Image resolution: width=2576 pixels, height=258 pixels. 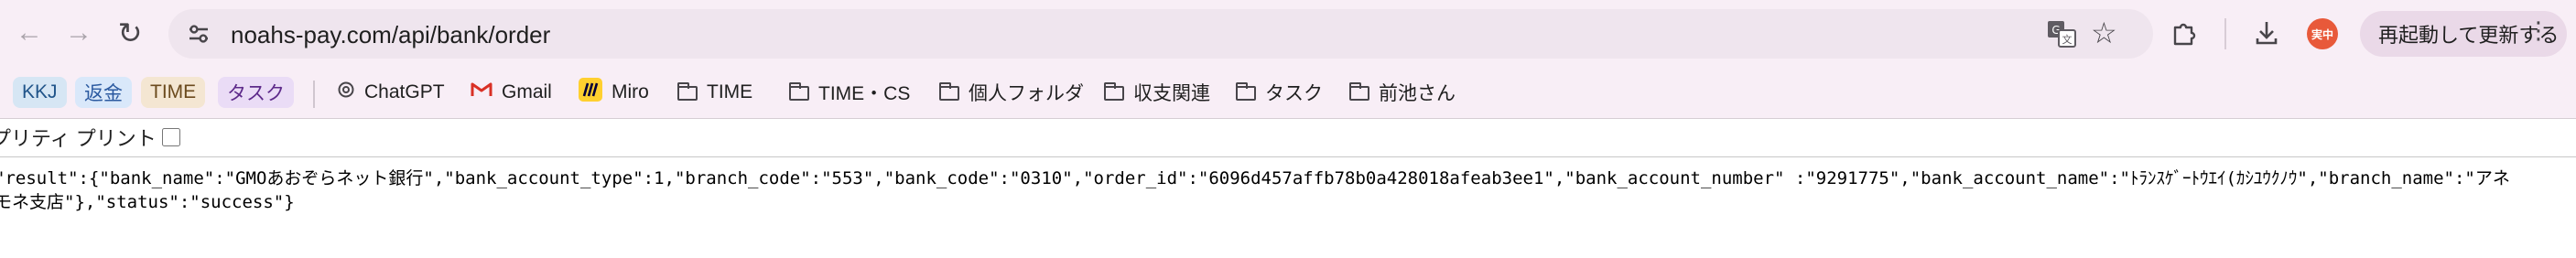 I want to click on pretty-print-label: プリティ プリント, so click(x=79, y=138).